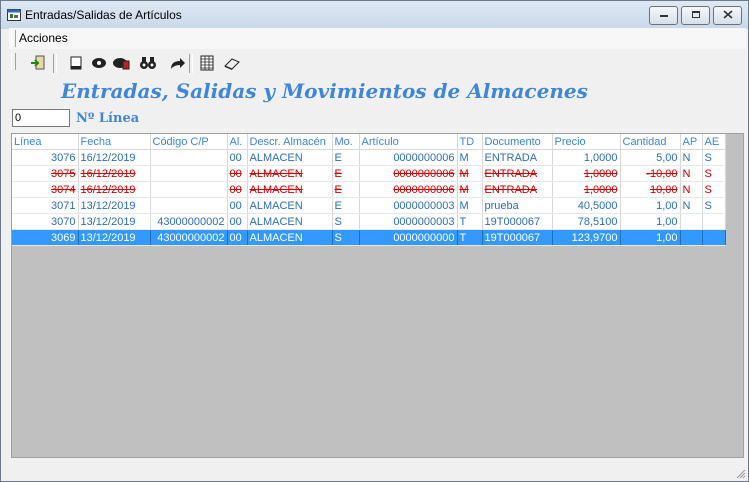 The image size is (749, 482). Describe the element at coordinates (741, 474) in the screenshot. I see `resize-grip-icon` at that location.